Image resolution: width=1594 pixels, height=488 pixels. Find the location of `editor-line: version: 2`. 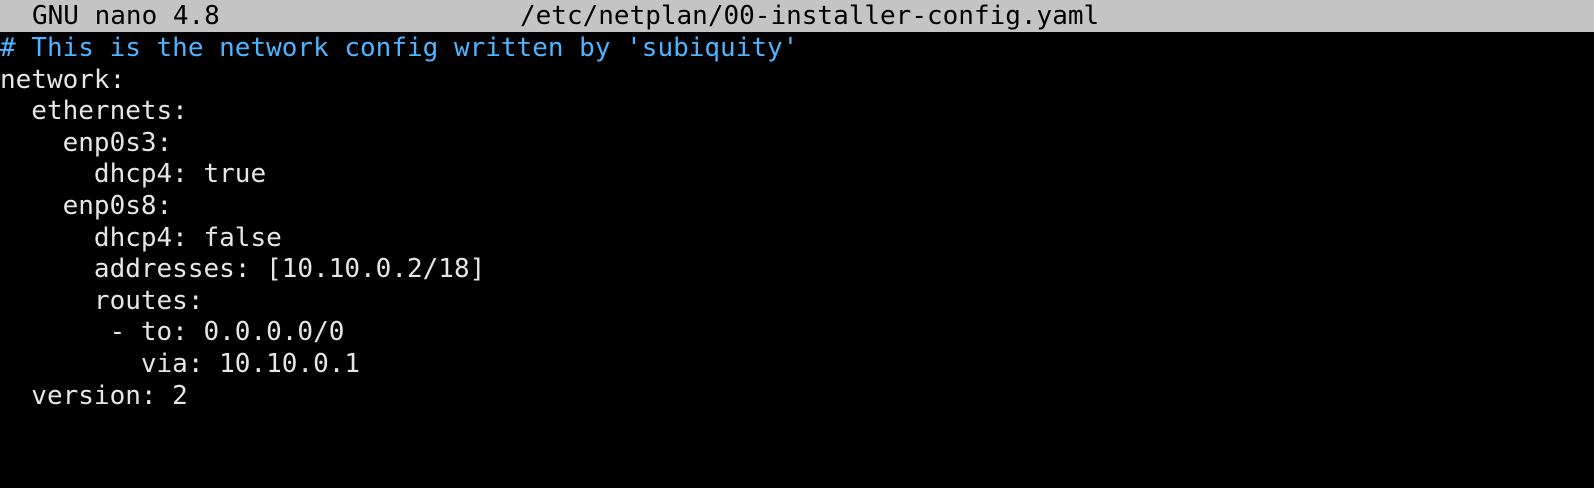

editor-line: version: 2 is located at coordinates (797, 397).